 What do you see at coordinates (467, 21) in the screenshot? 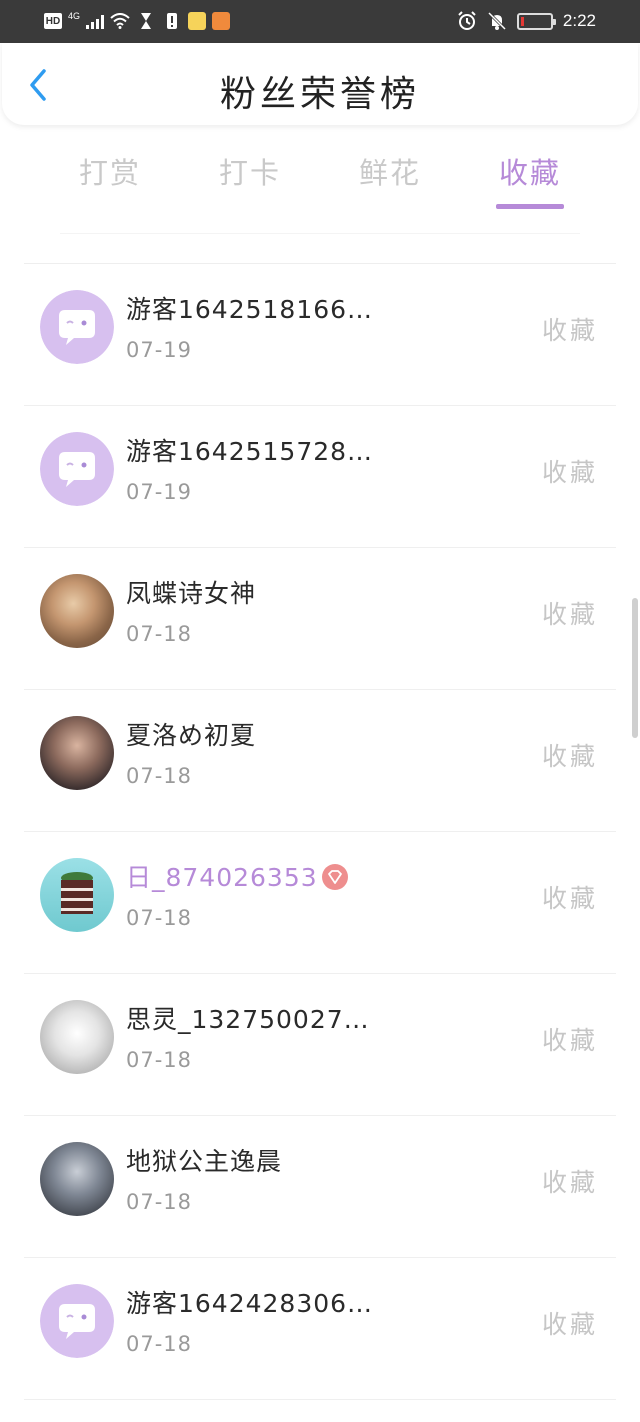
I see `alarm-icon` at bounding box center [467, 21].